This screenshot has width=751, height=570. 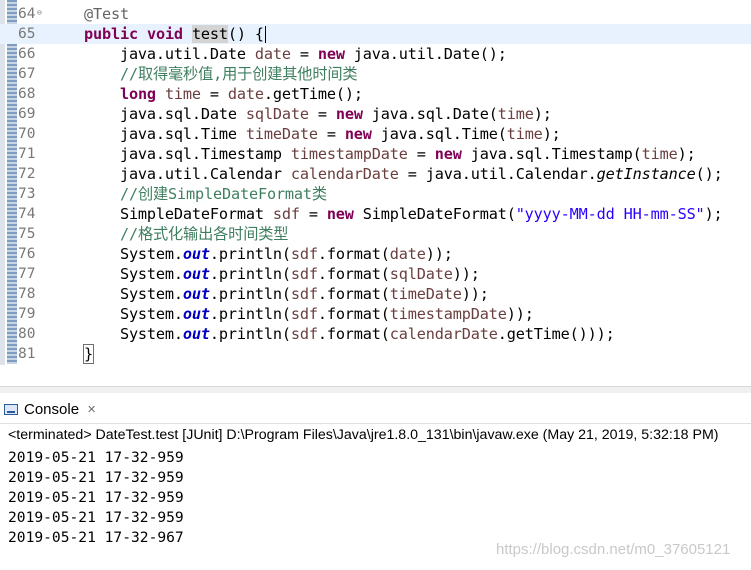 I want to click on console-output-line: 2019-05-21 17-32-967, so click(x=96, y=537).